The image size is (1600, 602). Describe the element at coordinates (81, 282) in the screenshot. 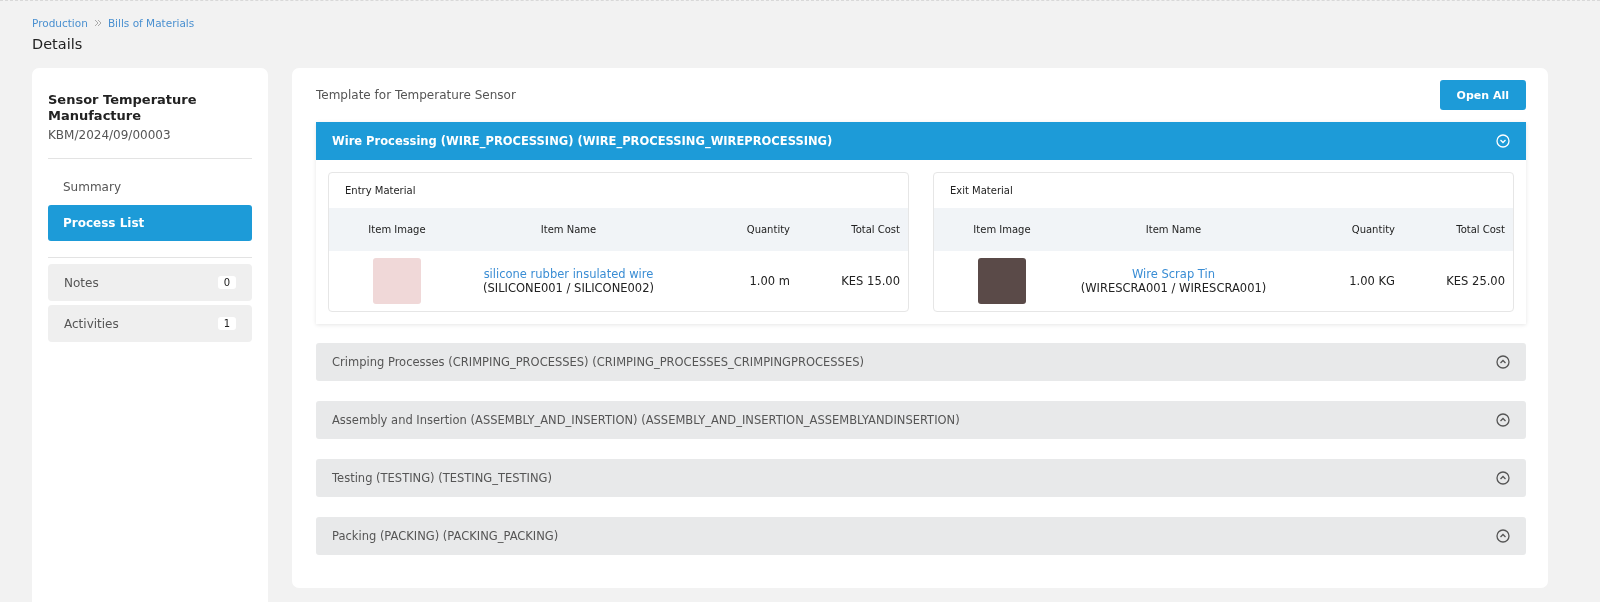

I see `panel-label: Notes` at that location.